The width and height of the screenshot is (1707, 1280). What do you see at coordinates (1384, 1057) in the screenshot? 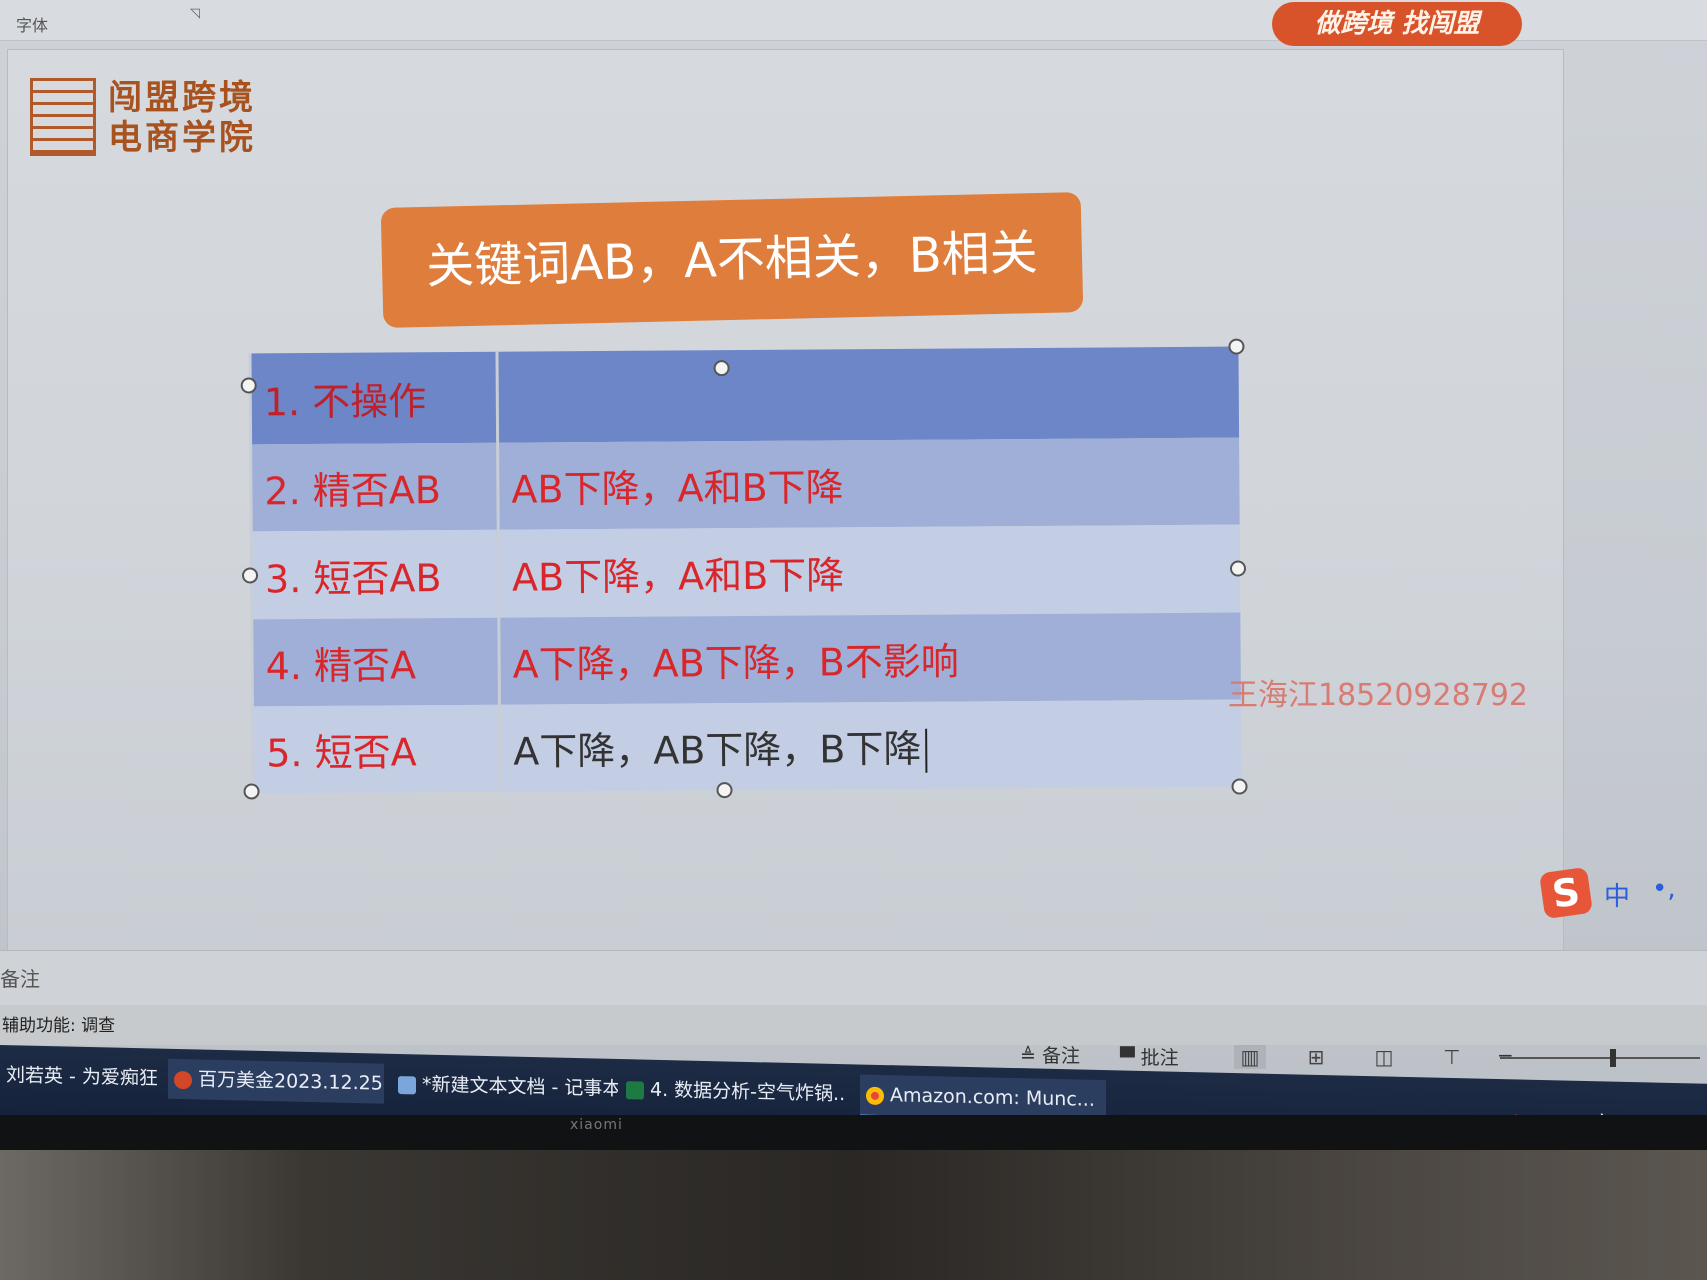
I see `reading-view-icon: ◫` at bounding box center [1384, 1057].